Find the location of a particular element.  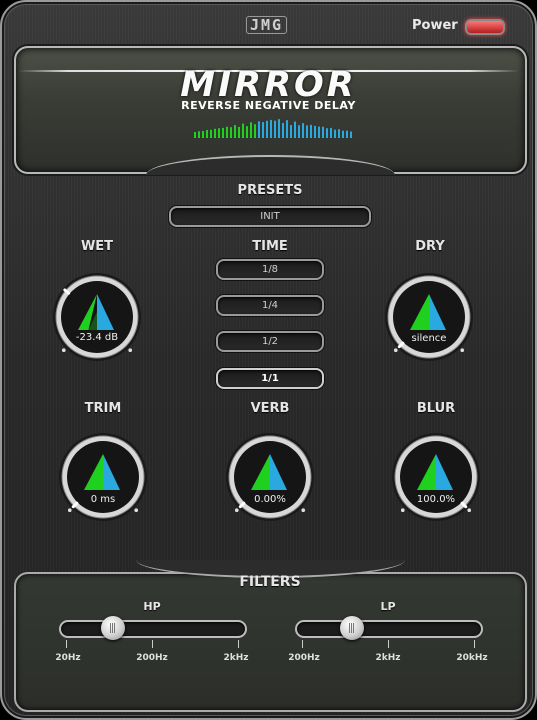

lp-slider is located at coordinates (389, 628).